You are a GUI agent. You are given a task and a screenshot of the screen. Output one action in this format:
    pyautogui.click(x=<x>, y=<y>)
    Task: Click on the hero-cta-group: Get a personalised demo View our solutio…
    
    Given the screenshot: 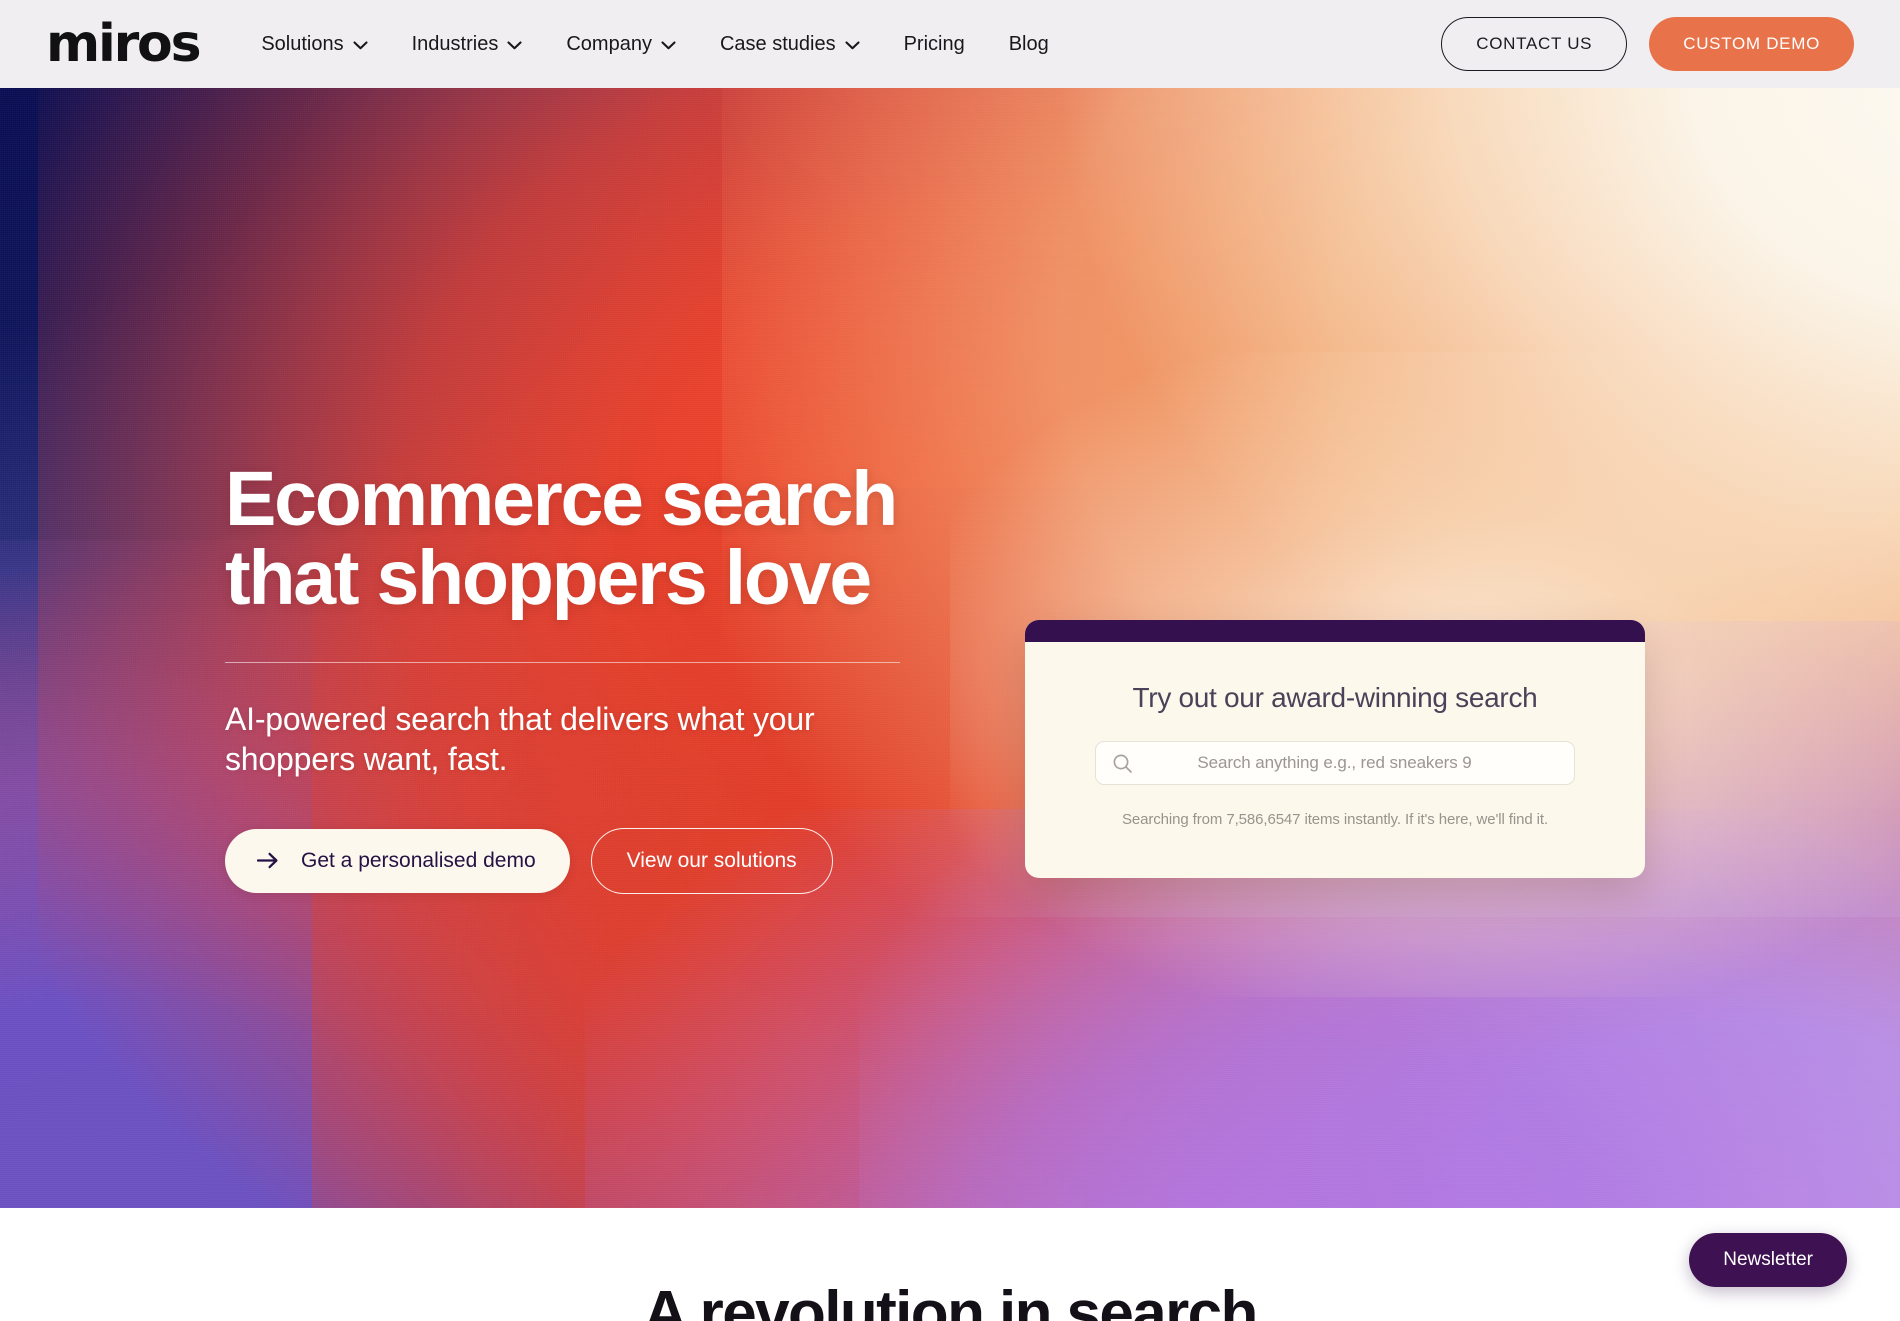 What is the action you would take?
    pyautogui.click(x=575, y=860)
    